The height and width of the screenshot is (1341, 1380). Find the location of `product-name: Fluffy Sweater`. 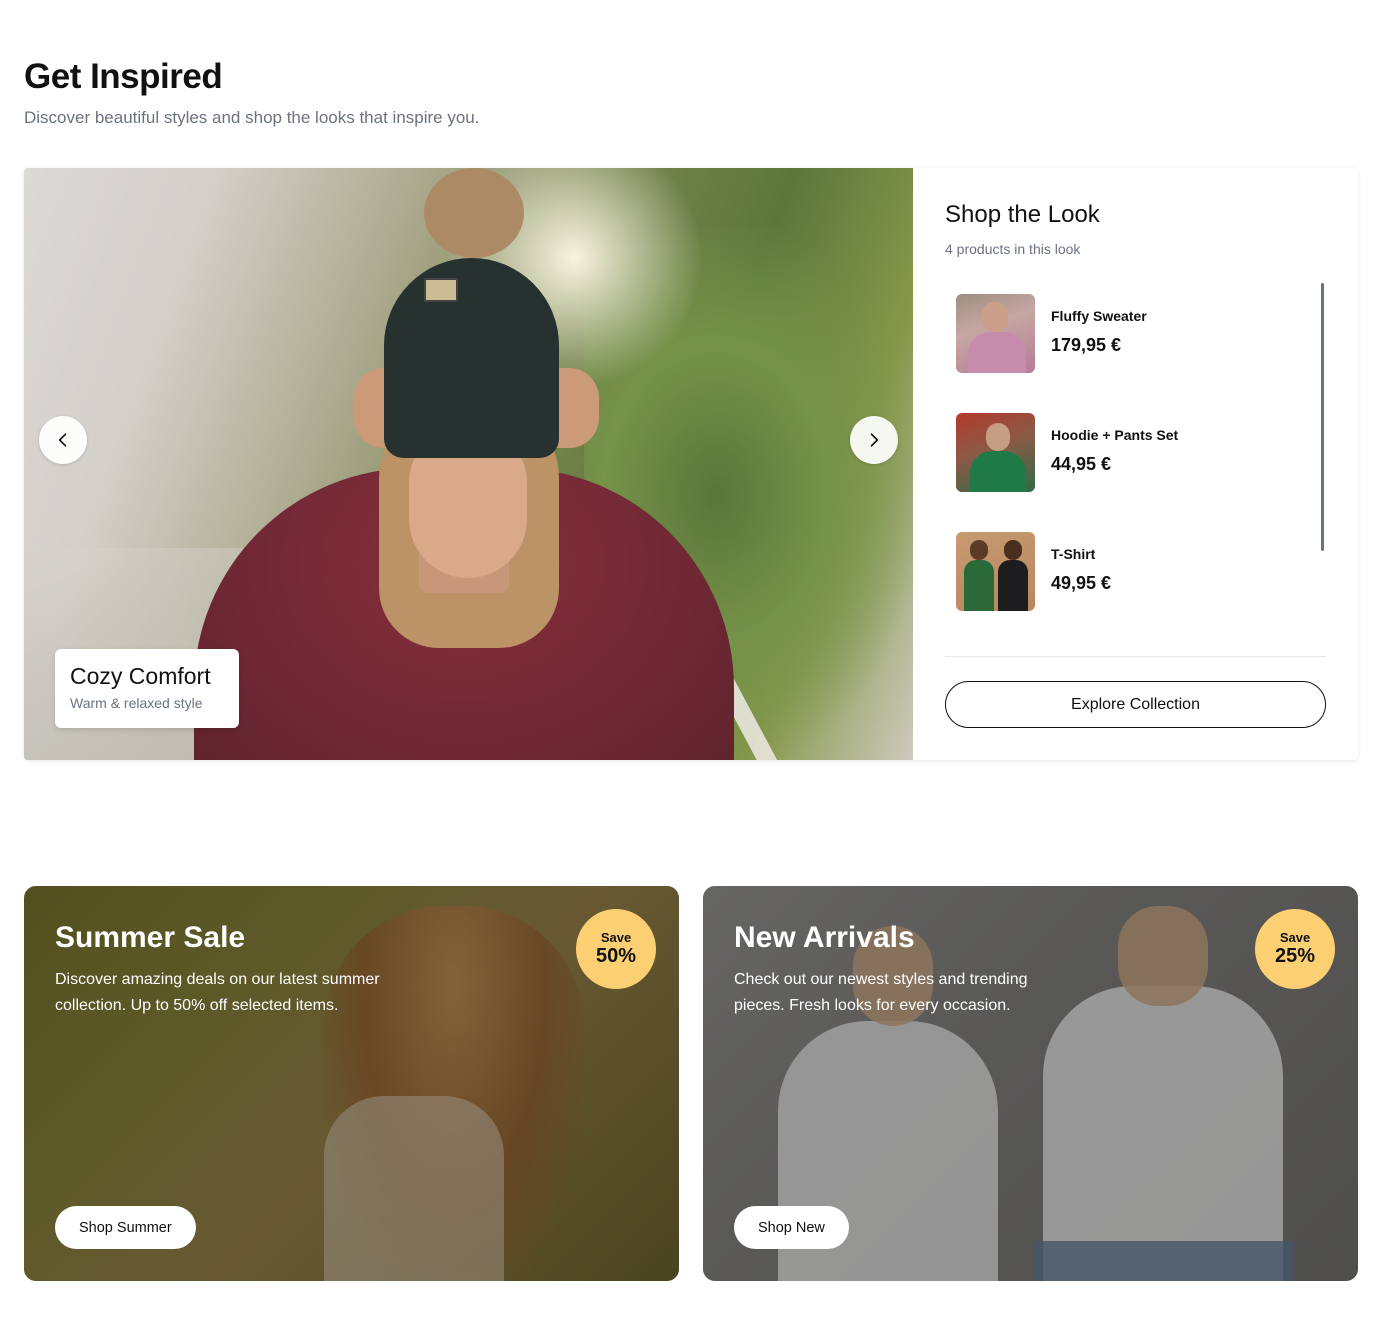

product-name: Fluffy Sweater is located at coordinates (1099, 316).